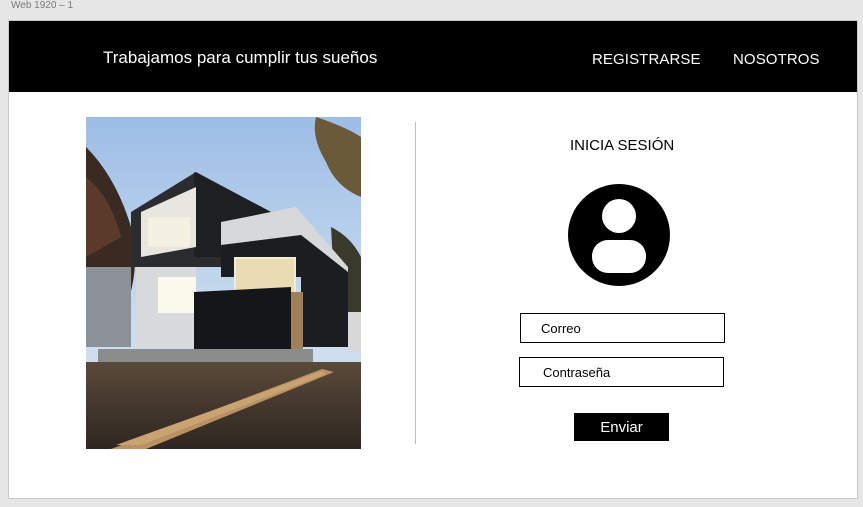  What do you see at coordinates (621, 372) in the screenshot?
I see `password-field` at bounding box center [621, 372].